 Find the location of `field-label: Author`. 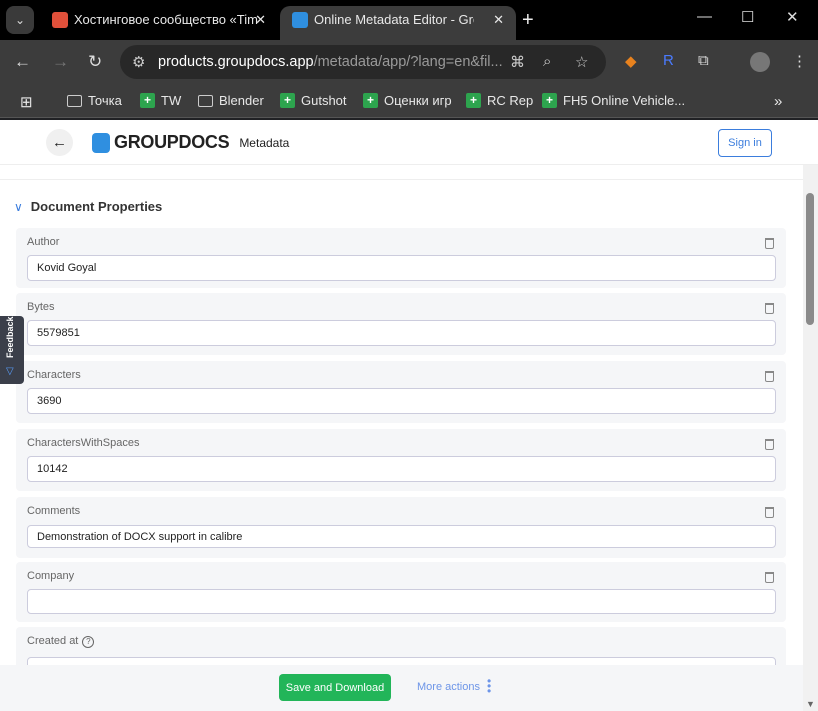

field-label: Author is located at coordinates (43, 242).